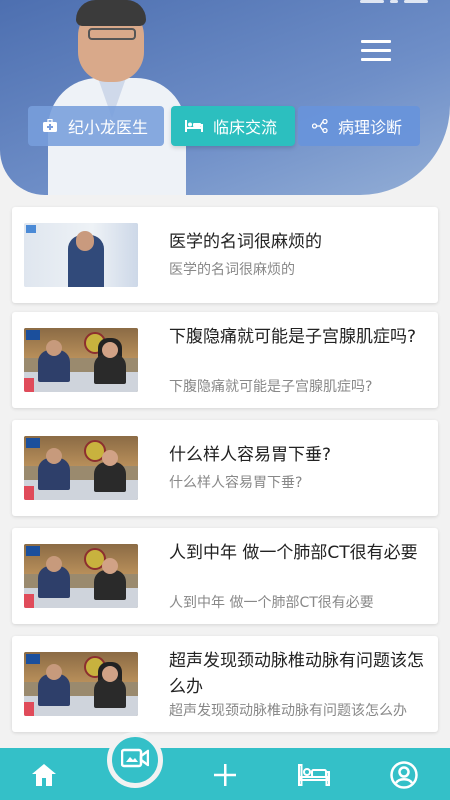  What do you see at coordinates (108, 127) in the screenshot?
I see `tab-label: 纪小龙医生` at bounding box center [108, 127].